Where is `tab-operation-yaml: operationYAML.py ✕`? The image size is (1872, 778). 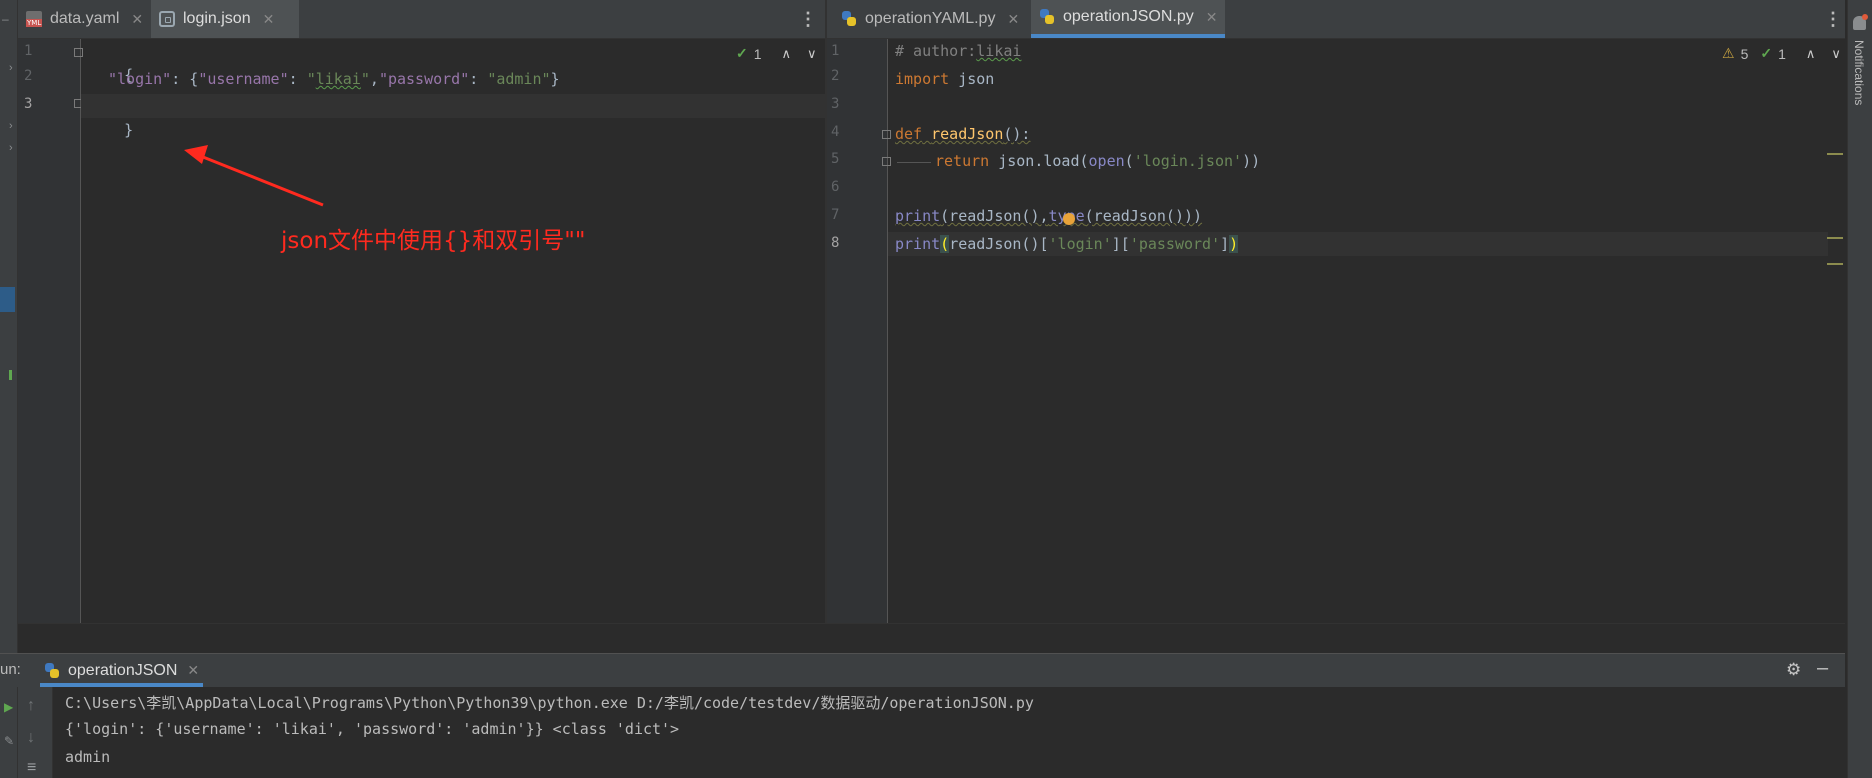
tab-operation-yaml: operationYAML.py ✕ is located at coordinates (931, 19).